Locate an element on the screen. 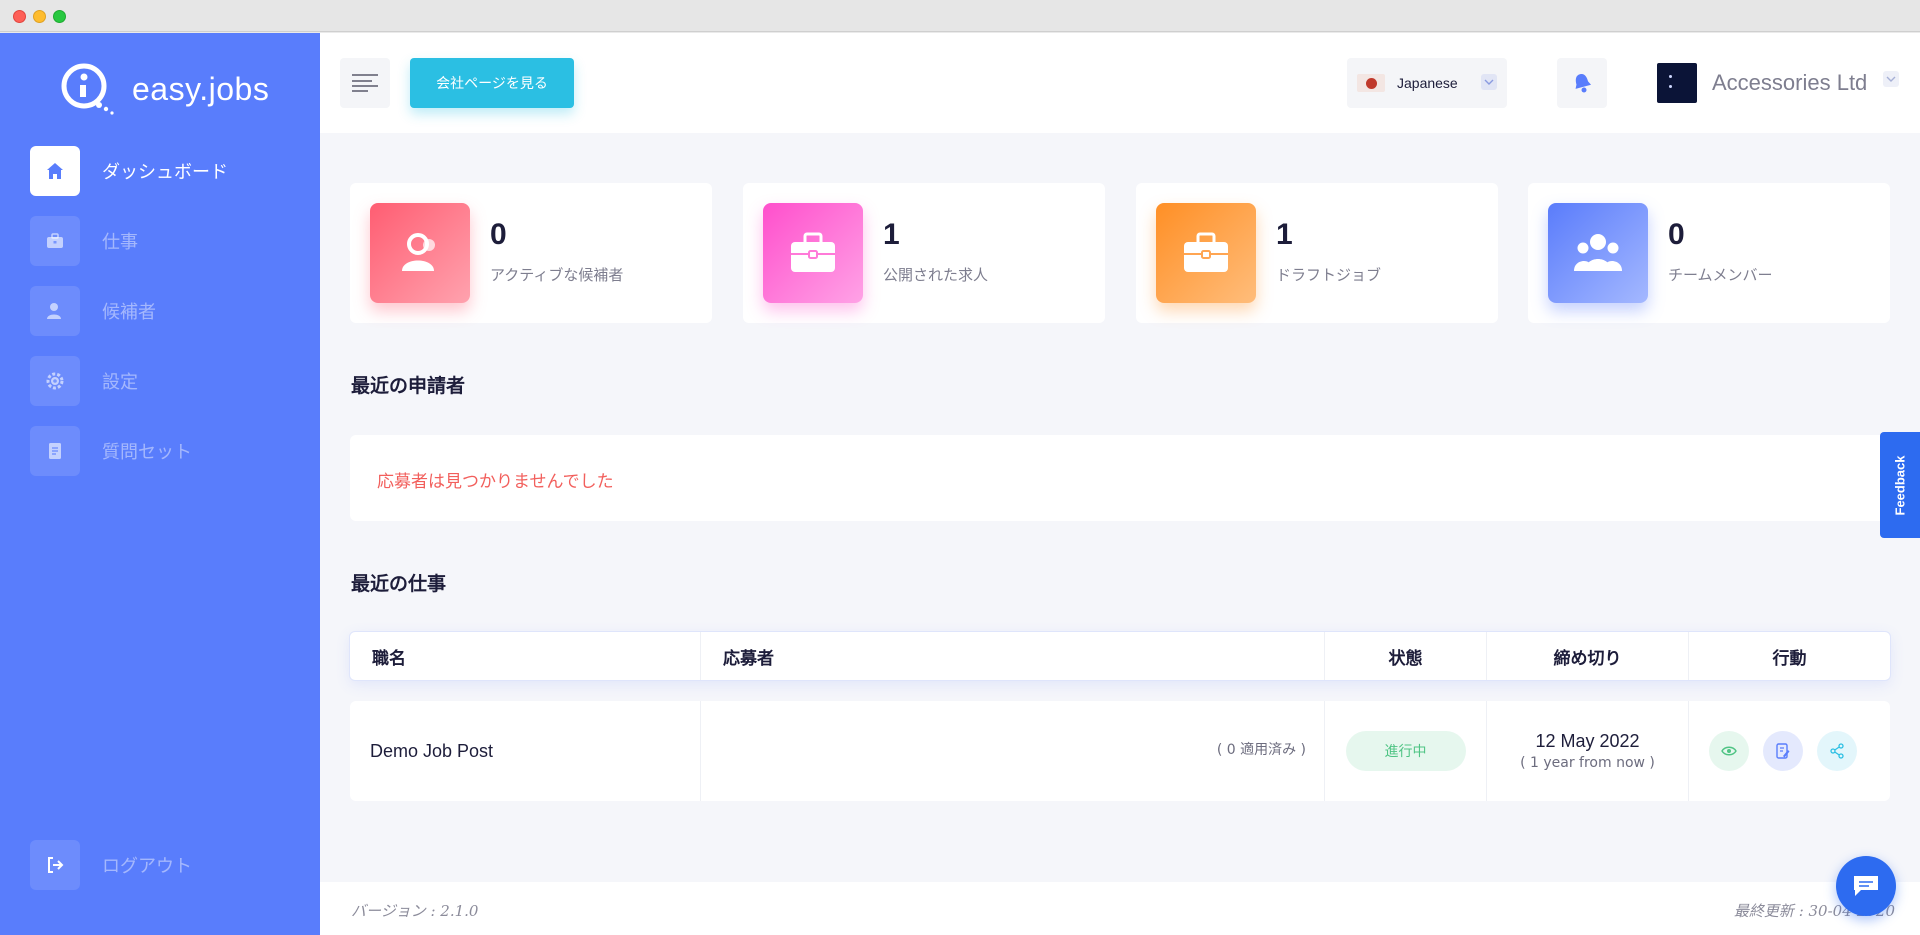 This screenshot has width=1920, height=935. notifications-button is located at coordinates (1582, 83).